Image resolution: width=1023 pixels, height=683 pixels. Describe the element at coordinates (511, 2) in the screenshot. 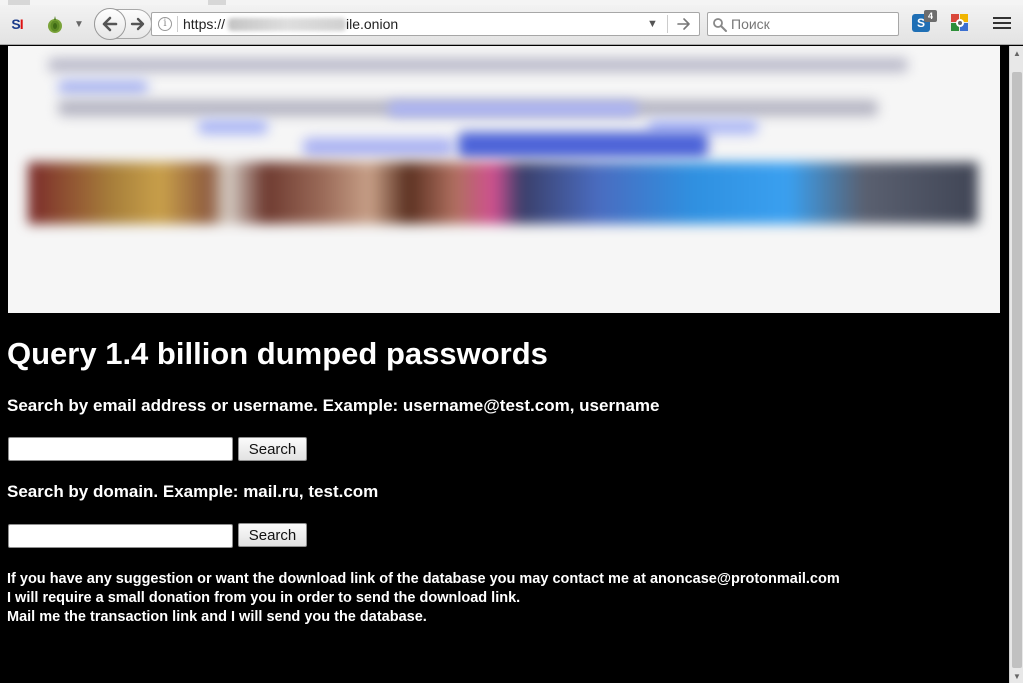

I see `tab-strip` at that location.